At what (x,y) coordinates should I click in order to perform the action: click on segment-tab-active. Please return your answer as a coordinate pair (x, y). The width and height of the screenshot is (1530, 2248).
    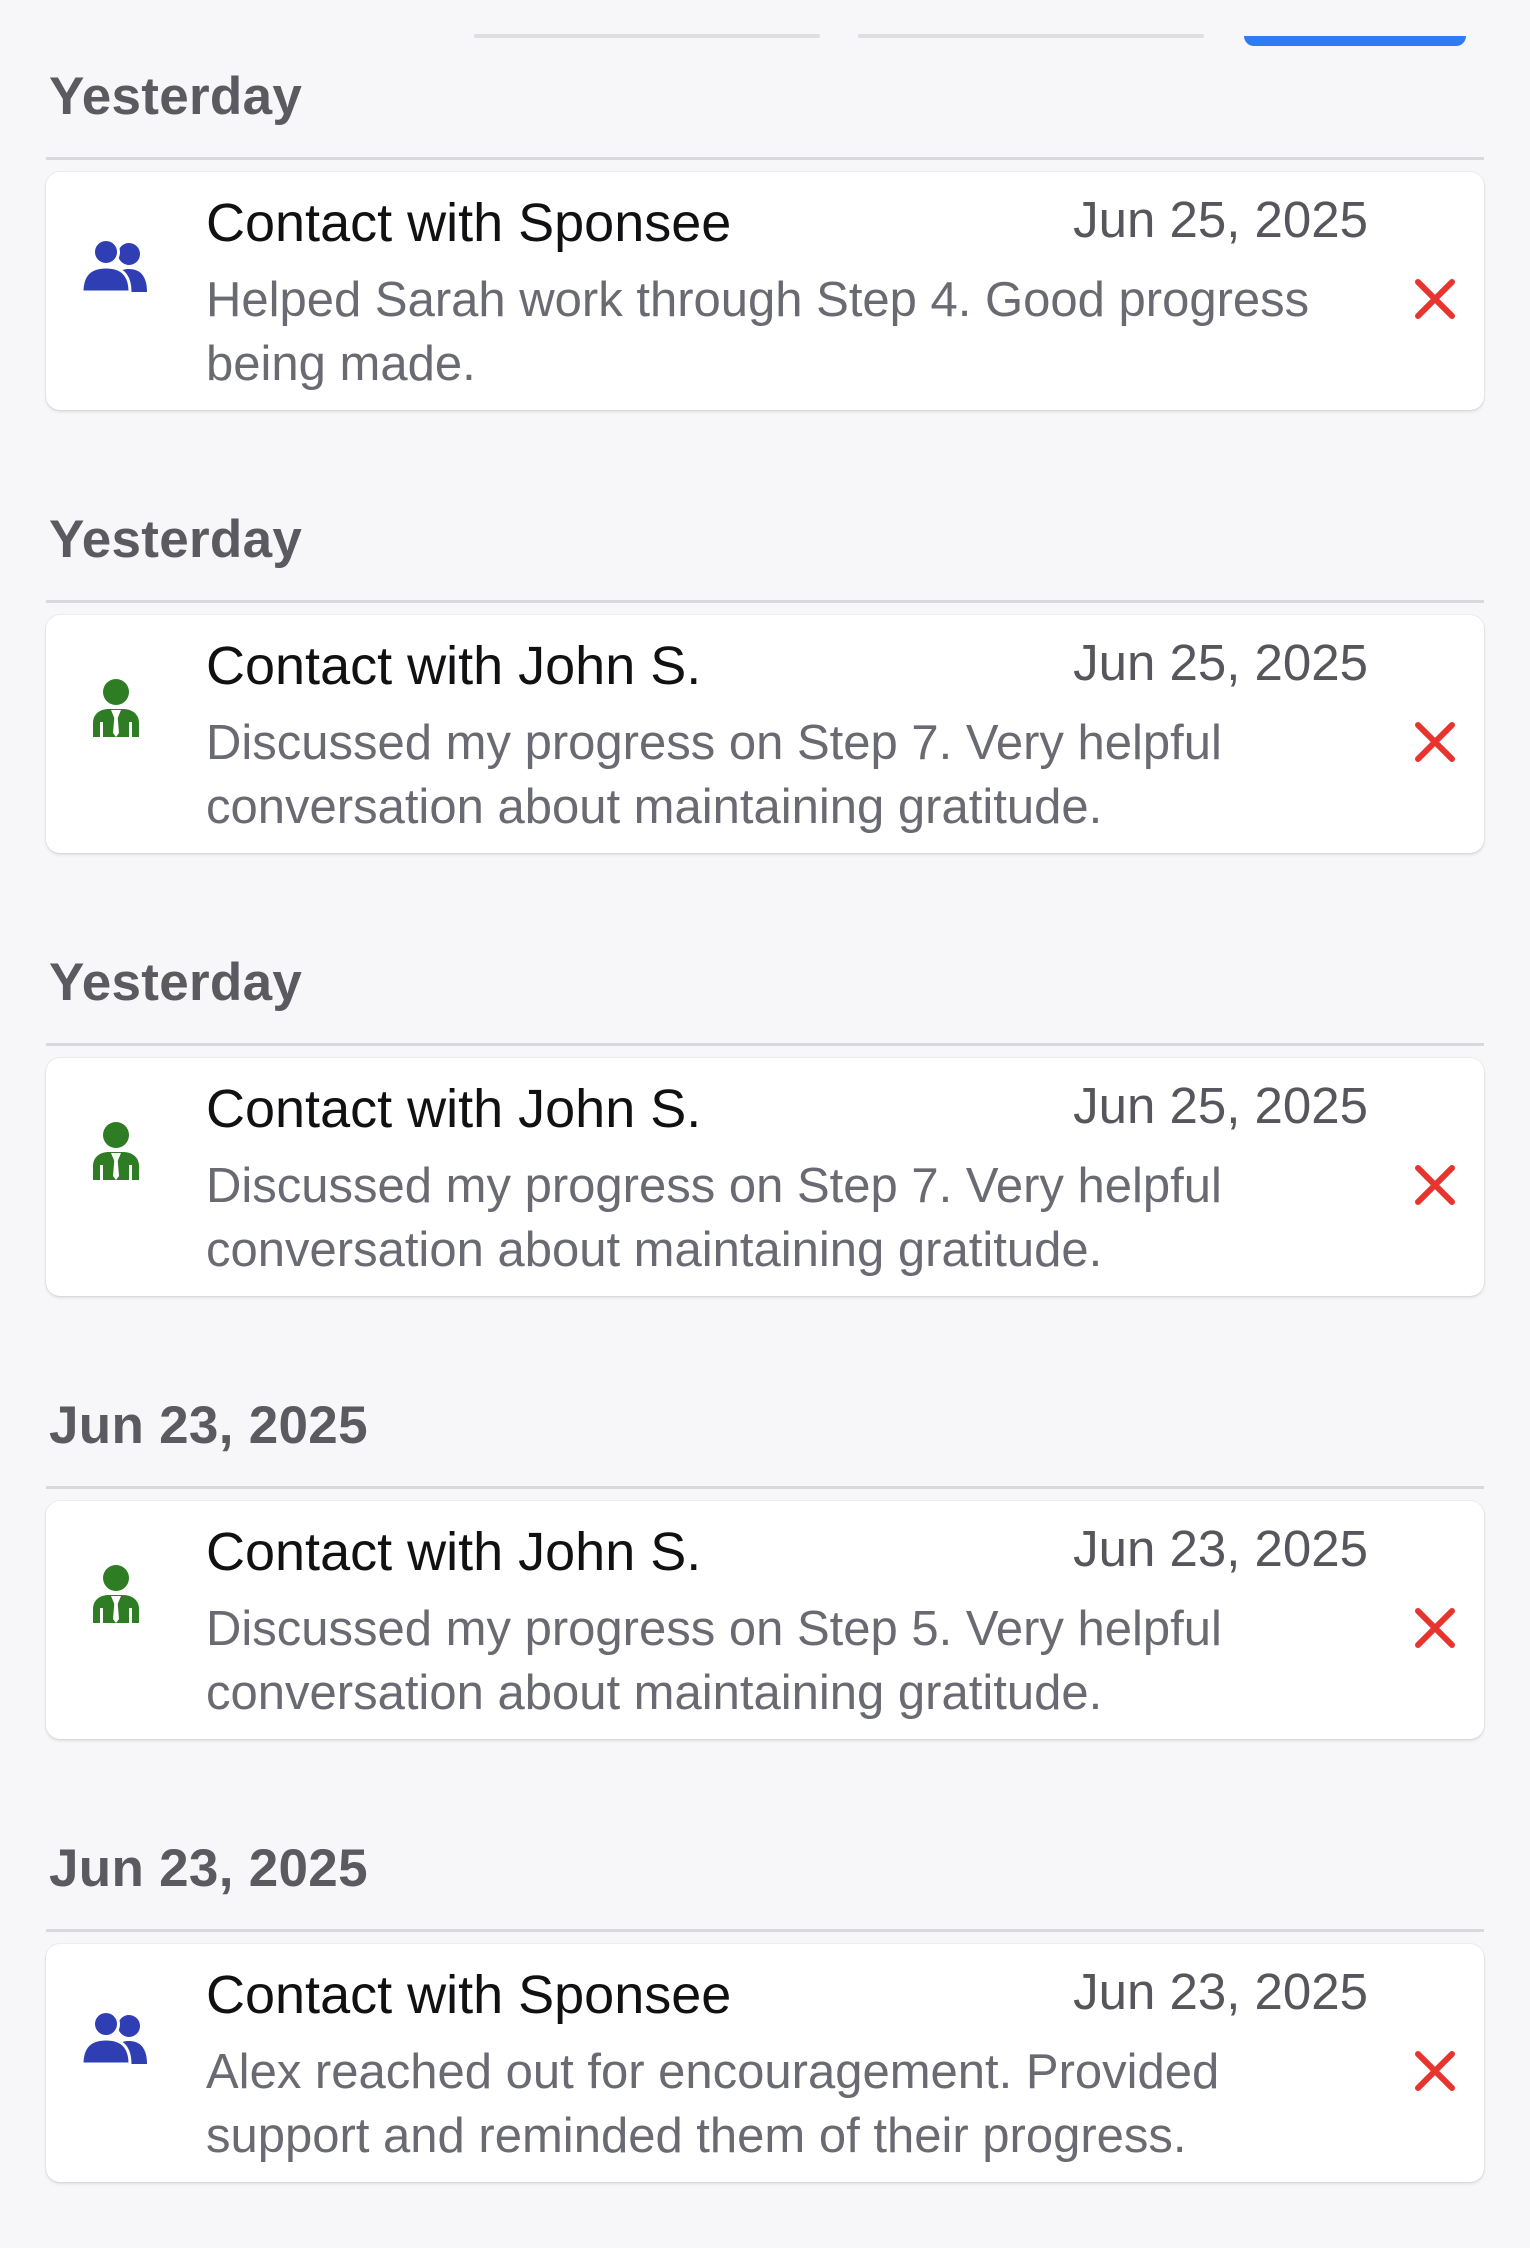
    Looking at the image, I should click on (1355, 41).